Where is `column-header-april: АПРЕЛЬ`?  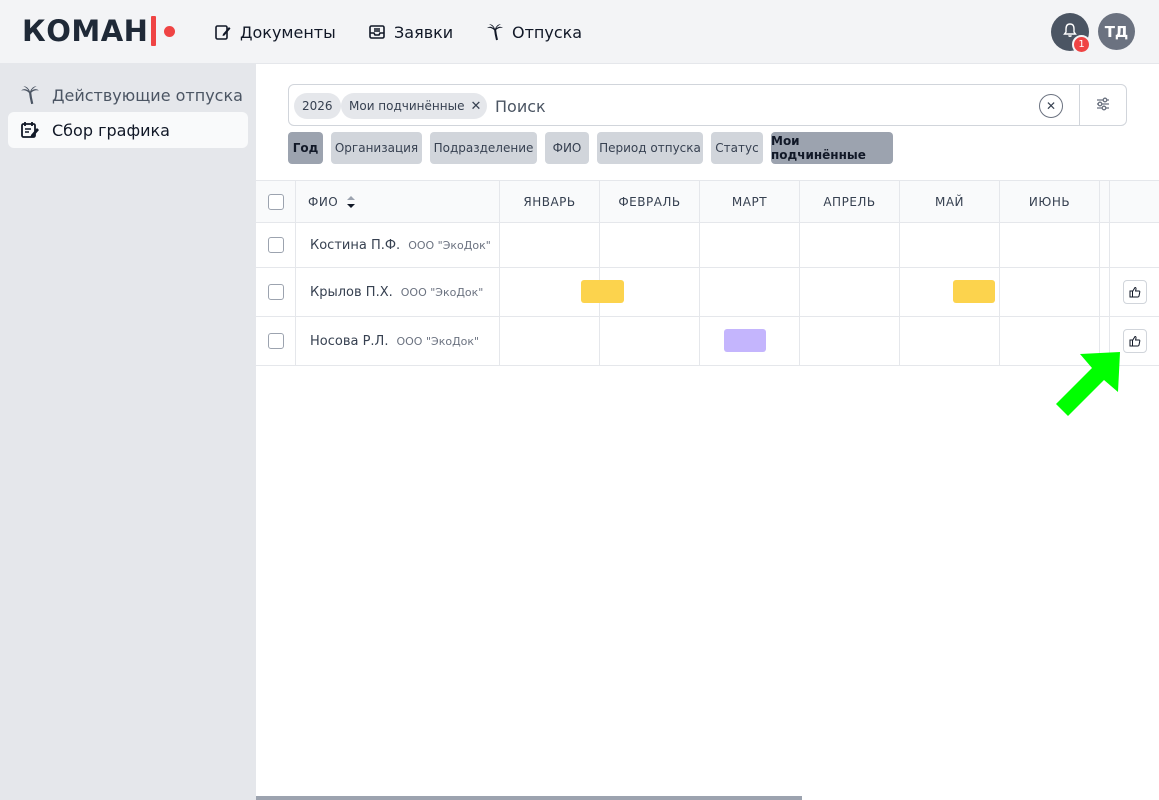
column-header-april: АПРЕЛЬ is located at coordinates (850, 202).